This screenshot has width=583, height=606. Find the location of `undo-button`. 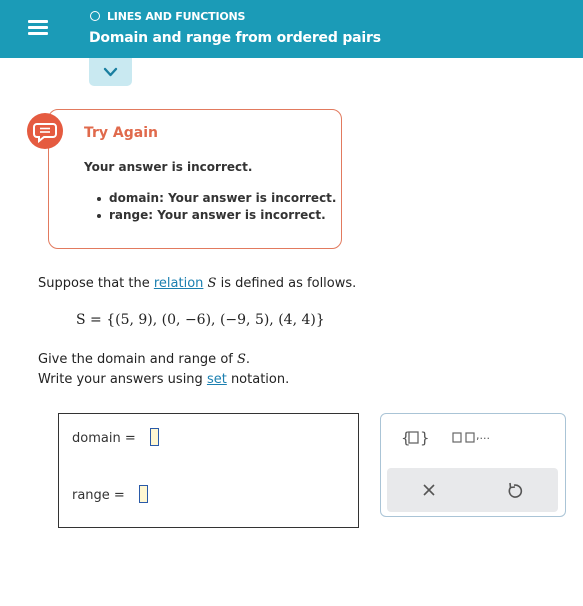

undo-button is located at coordinates (514, 490).